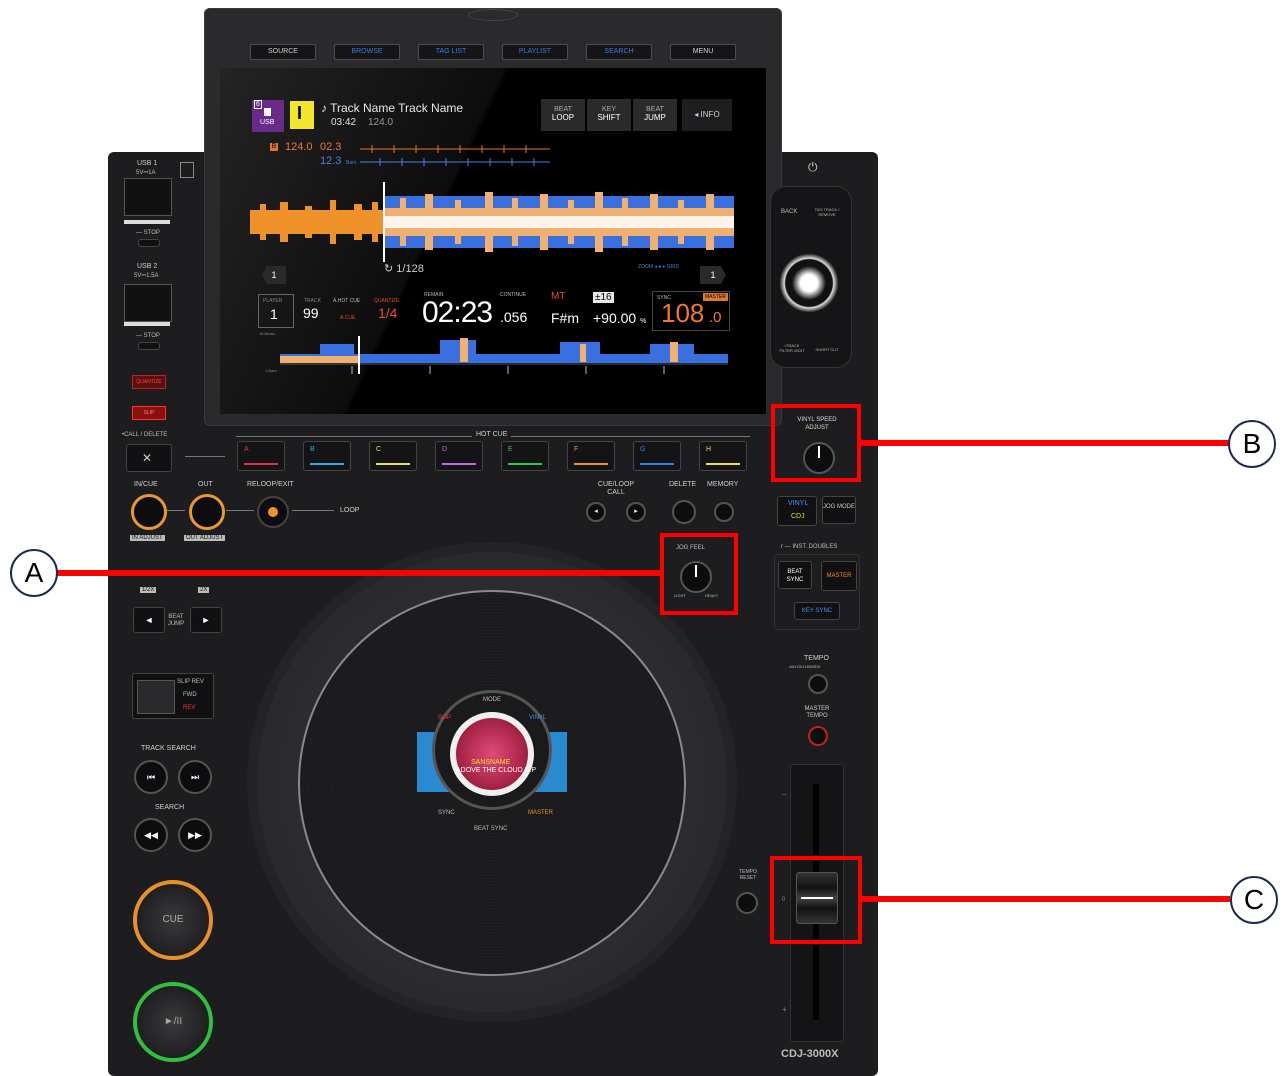  I want to click on arrow-right-icon: ►, so click(206, 620).